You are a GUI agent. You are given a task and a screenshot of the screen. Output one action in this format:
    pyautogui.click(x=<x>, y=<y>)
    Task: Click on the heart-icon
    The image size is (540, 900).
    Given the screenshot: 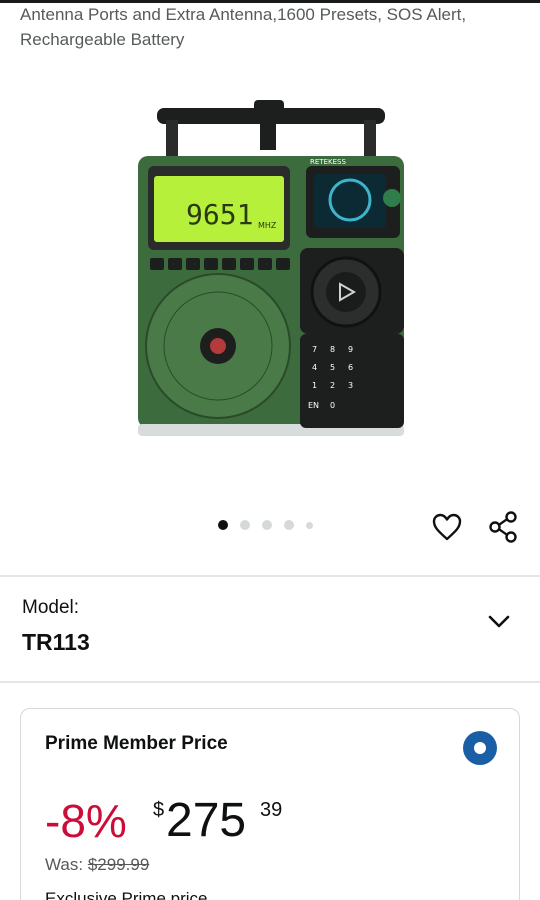 What is the action you would take?
    pyautogui.click(x=447, y=527)
    